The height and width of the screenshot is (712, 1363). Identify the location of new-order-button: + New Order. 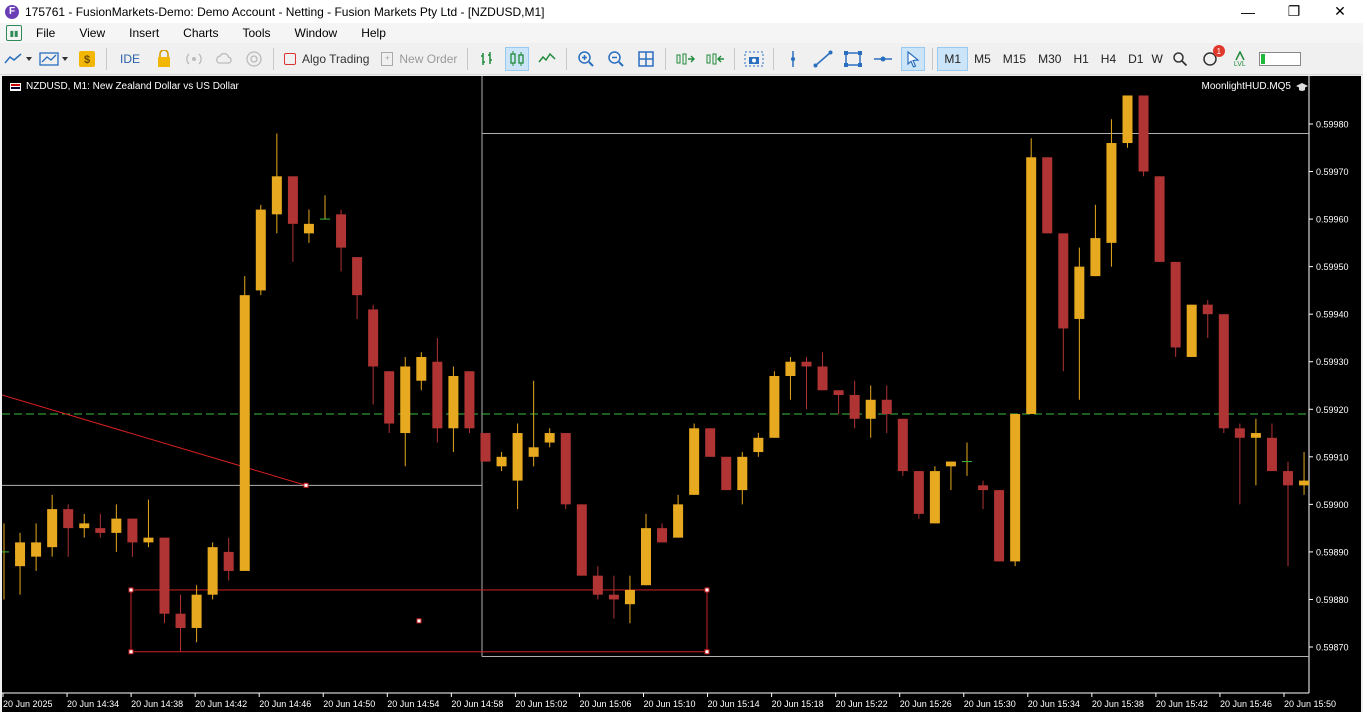
(419, 59).